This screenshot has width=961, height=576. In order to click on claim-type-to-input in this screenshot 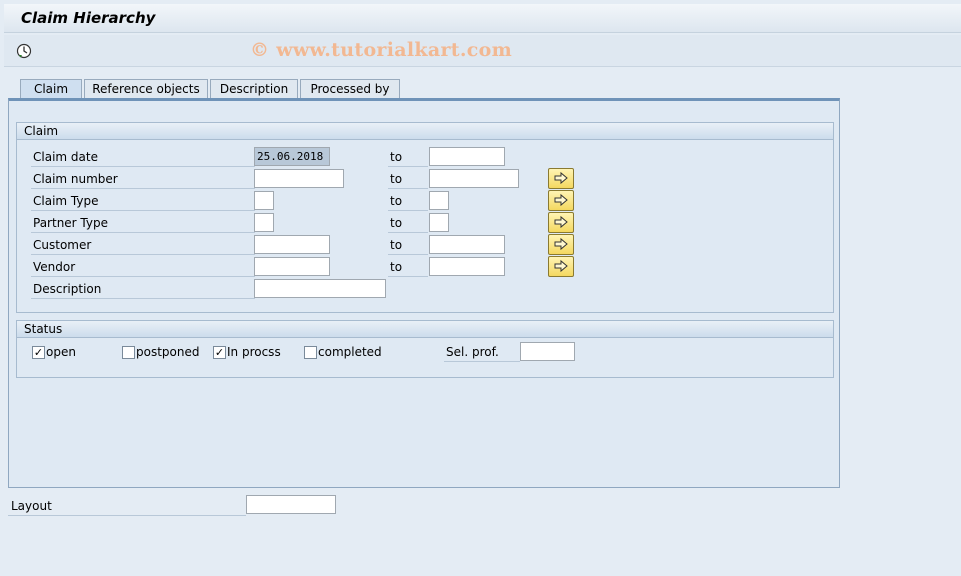, I will do `click(439, 200)`.